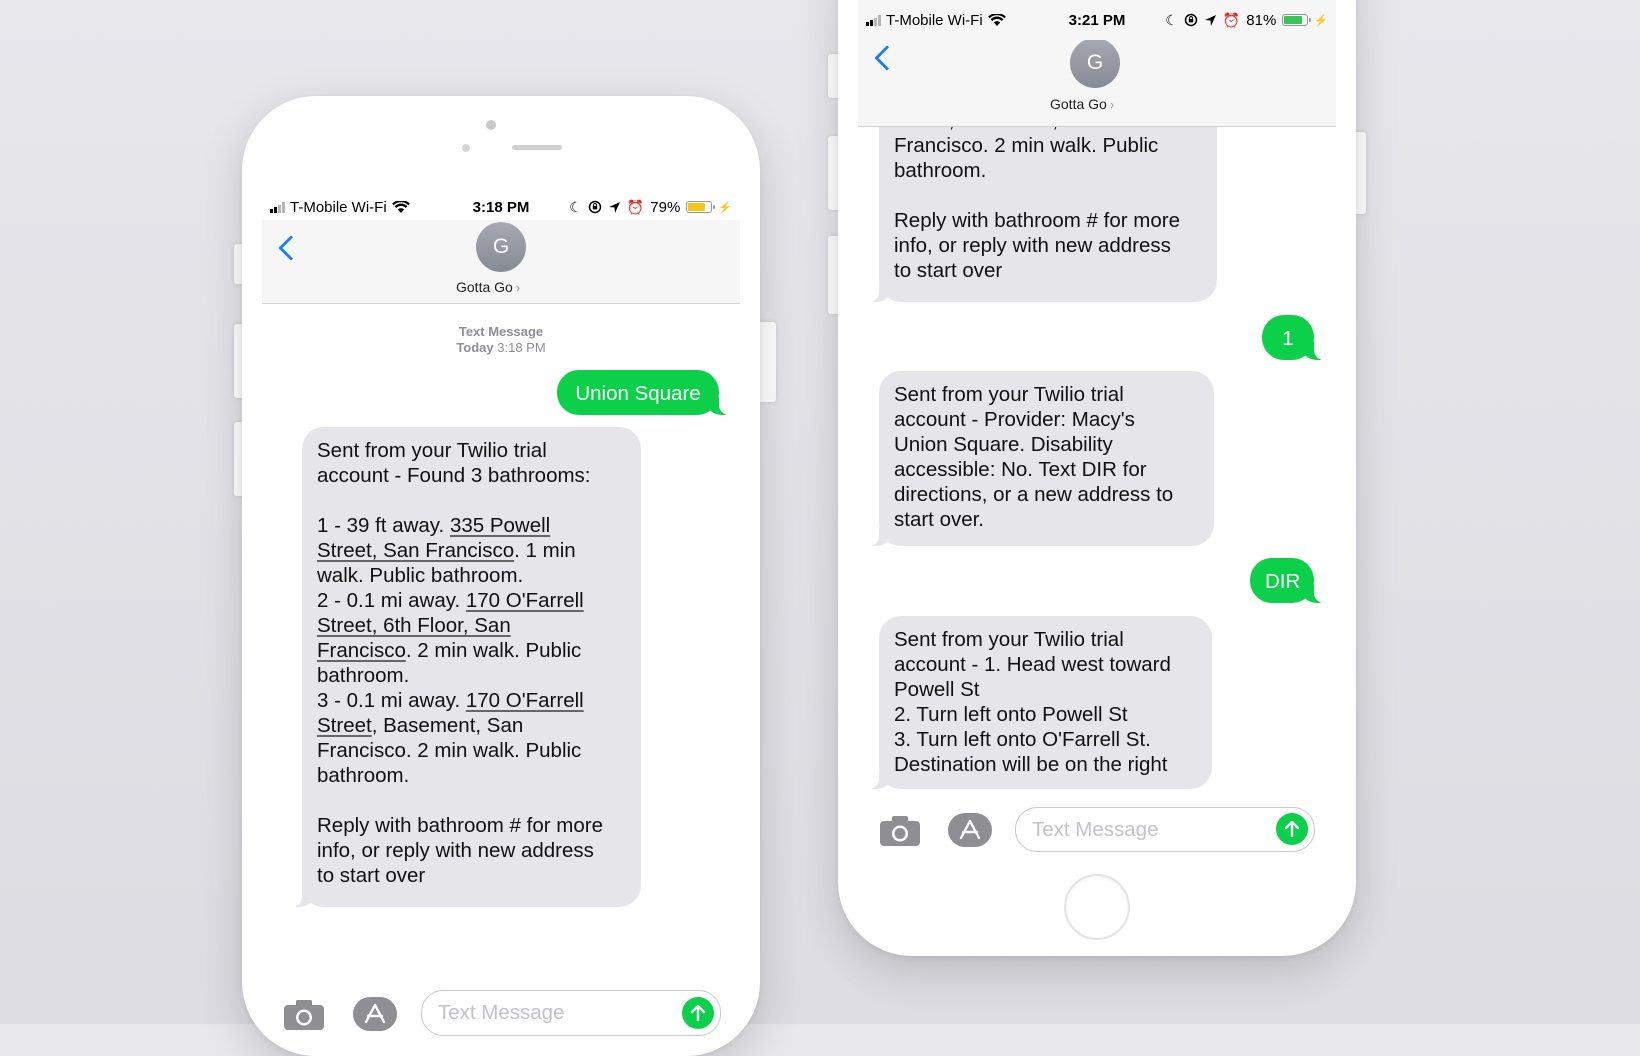 Image resolution: width=1640 pixels, height=1056 pixels. I want to click on earpiece-speaker, so click(537, 147).